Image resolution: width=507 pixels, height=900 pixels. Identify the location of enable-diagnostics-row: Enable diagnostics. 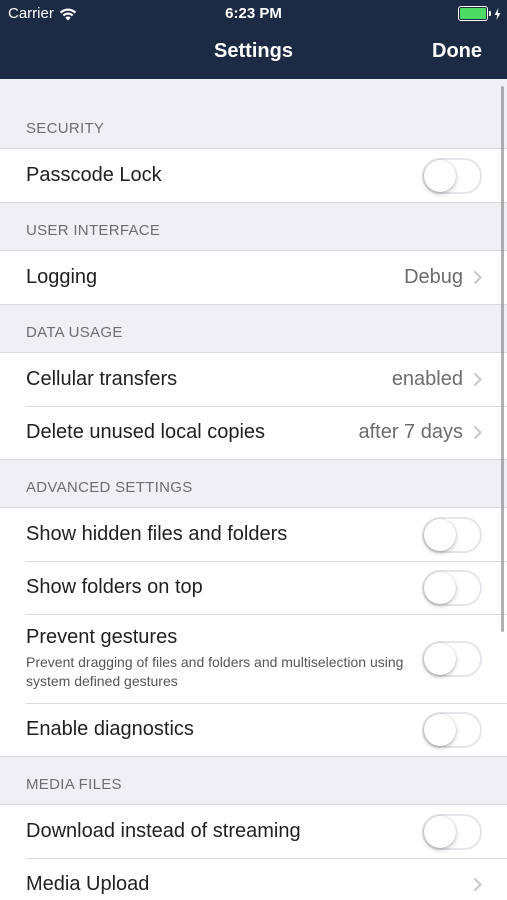
(253, 729).